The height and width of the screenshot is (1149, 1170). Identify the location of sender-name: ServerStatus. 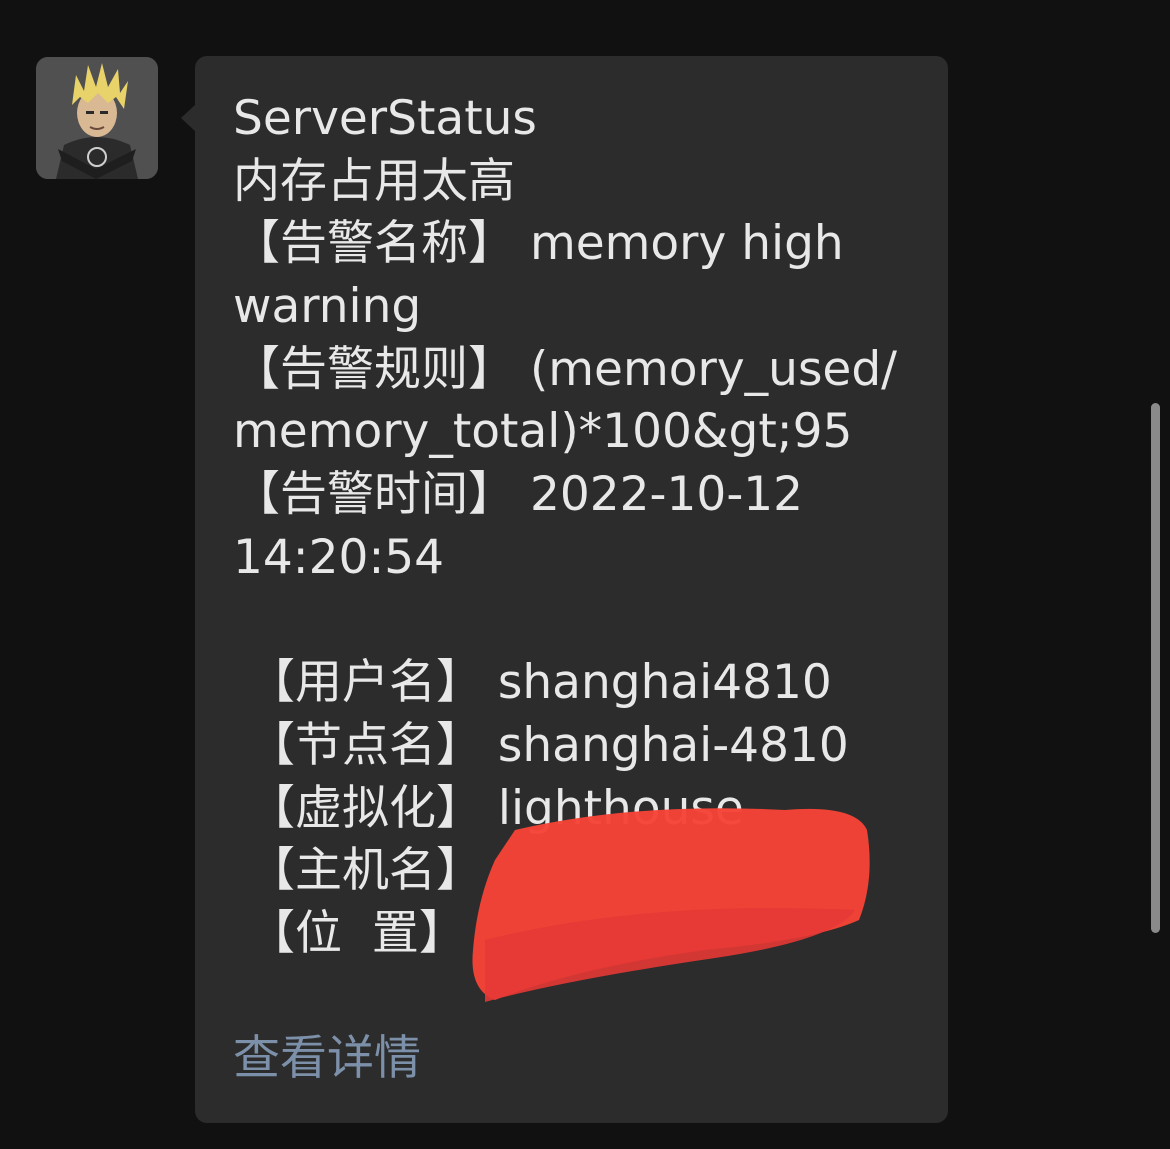
(385, 118).